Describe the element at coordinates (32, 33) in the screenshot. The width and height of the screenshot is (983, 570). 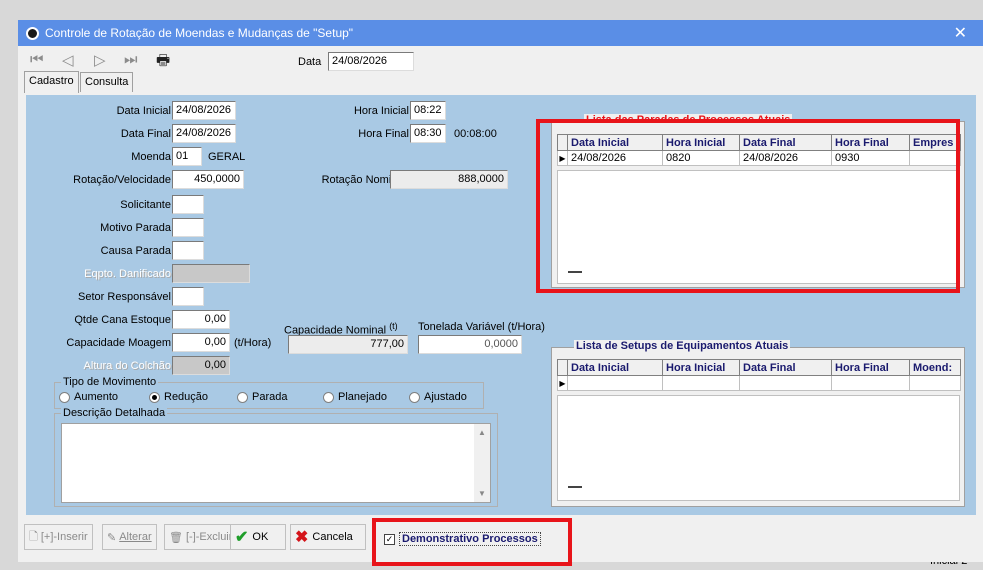
I see `app-icon` at that location.